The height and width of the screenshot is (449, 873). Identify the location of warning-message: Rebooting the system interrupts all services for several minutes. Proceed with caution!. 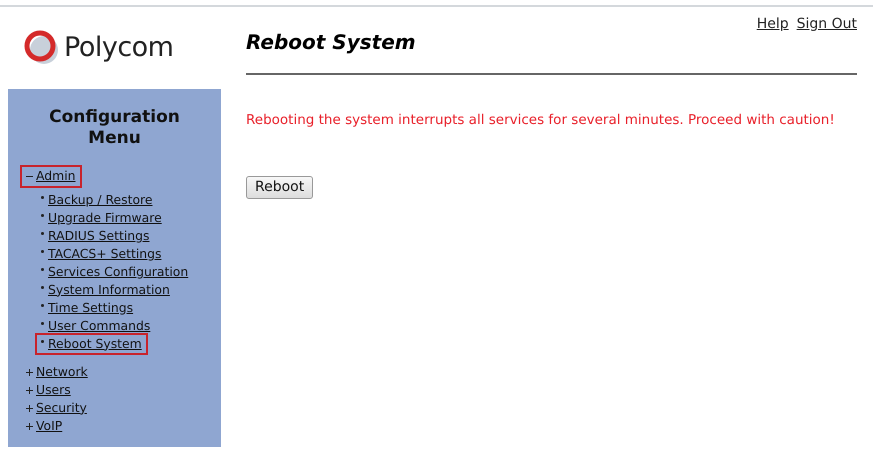
(541, 120).